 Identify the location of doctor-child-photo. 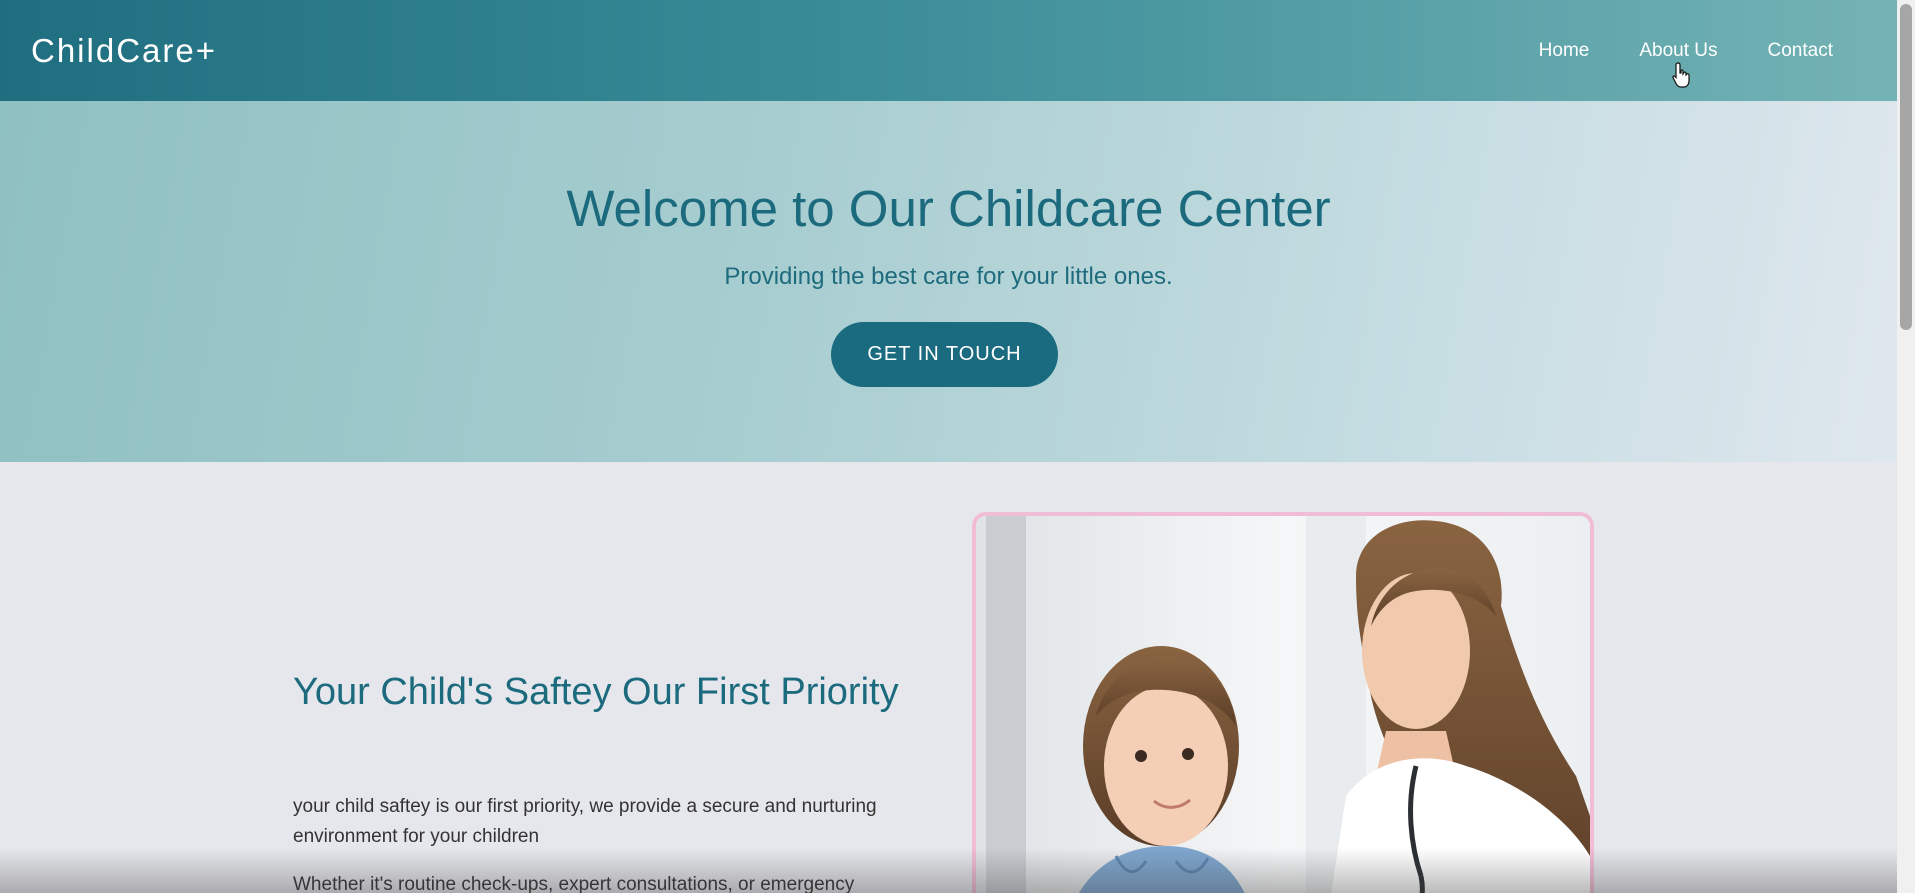
(1283, 702).